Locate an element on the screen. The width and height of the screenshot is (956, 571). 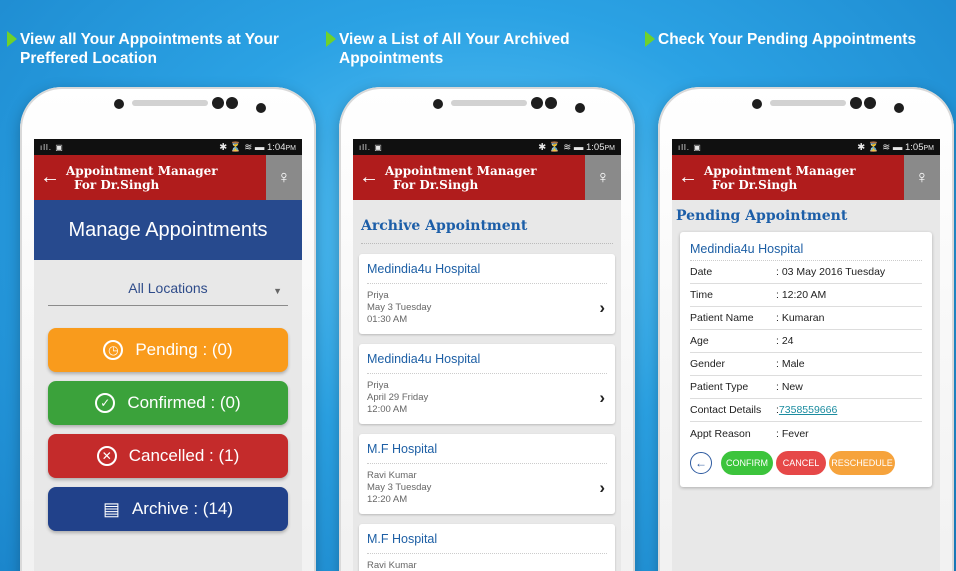
archive-button: ▤ Archive : (14) is located at coordinates (168, 509).